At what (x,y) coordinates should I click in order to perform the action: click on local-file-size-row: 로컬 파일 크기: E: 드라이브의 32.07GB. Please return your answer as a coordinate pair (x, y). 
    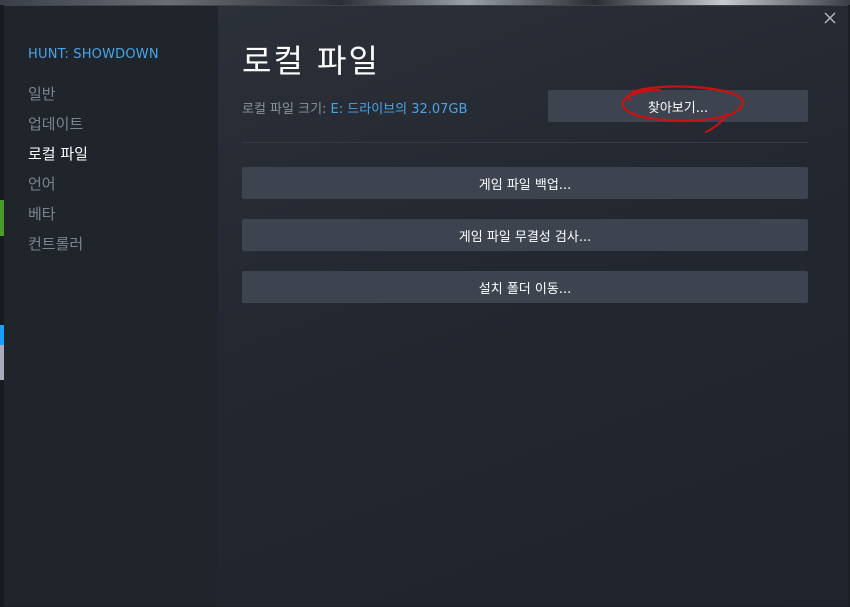
    Looking at the image, I should click on (354, 107).